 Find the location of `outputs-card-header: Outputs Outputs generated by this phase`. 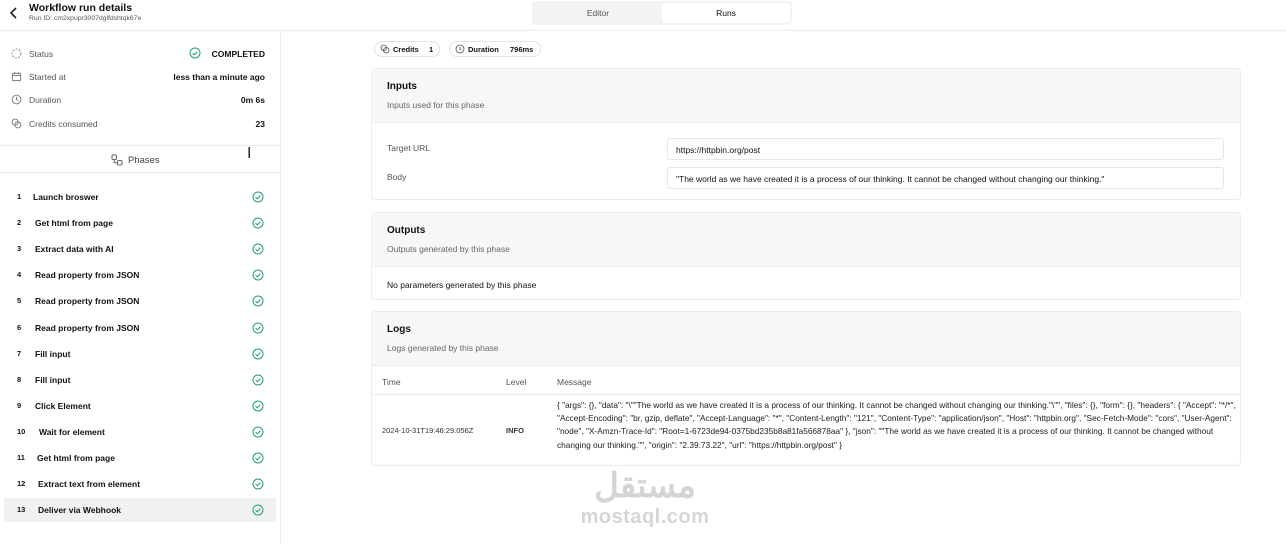

outputs-card-header: Outputs Outputs generated by this phase is located at coordinates (806, 240).